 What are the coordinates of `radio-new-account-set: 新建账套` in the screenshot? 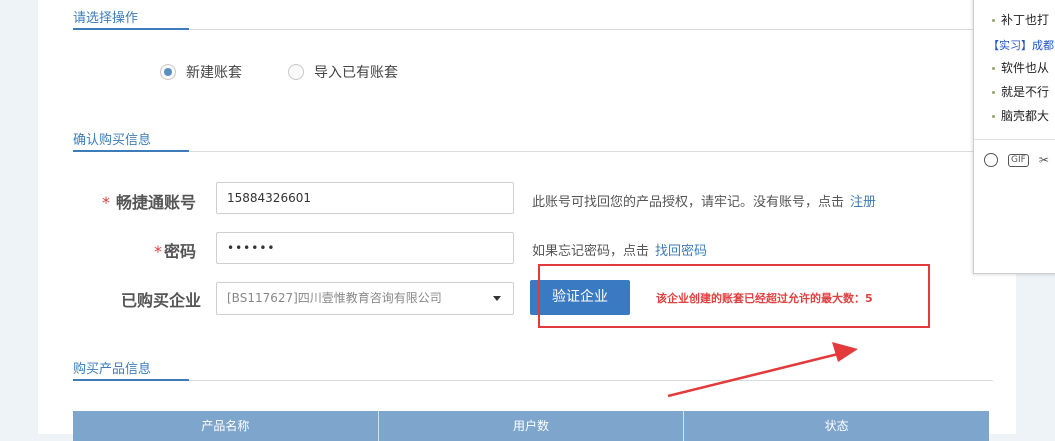 It's located at (201, 72).